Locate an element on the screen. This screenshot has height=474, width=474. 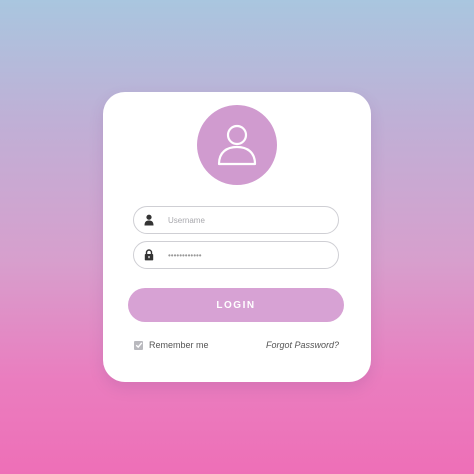
checkmark-icon is located at coordinates (138, 345).